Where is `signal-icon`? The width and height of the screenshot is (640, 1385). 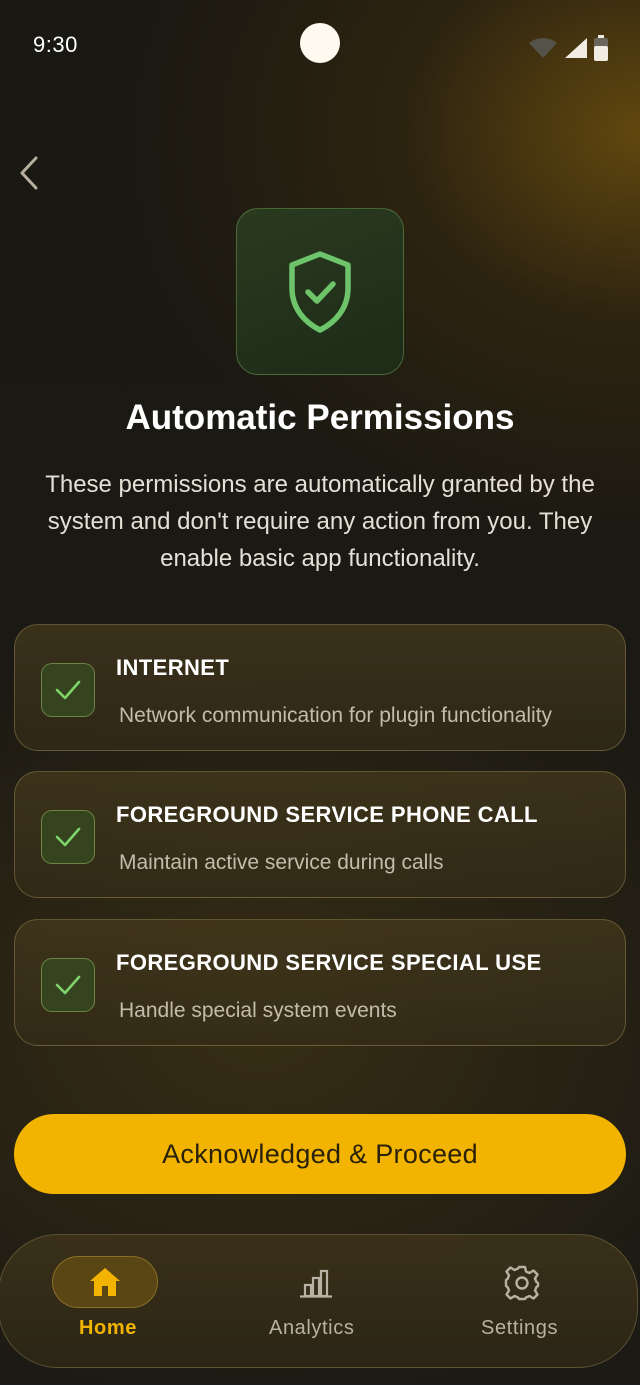
signal-icon is located at coordinates (576, 48).